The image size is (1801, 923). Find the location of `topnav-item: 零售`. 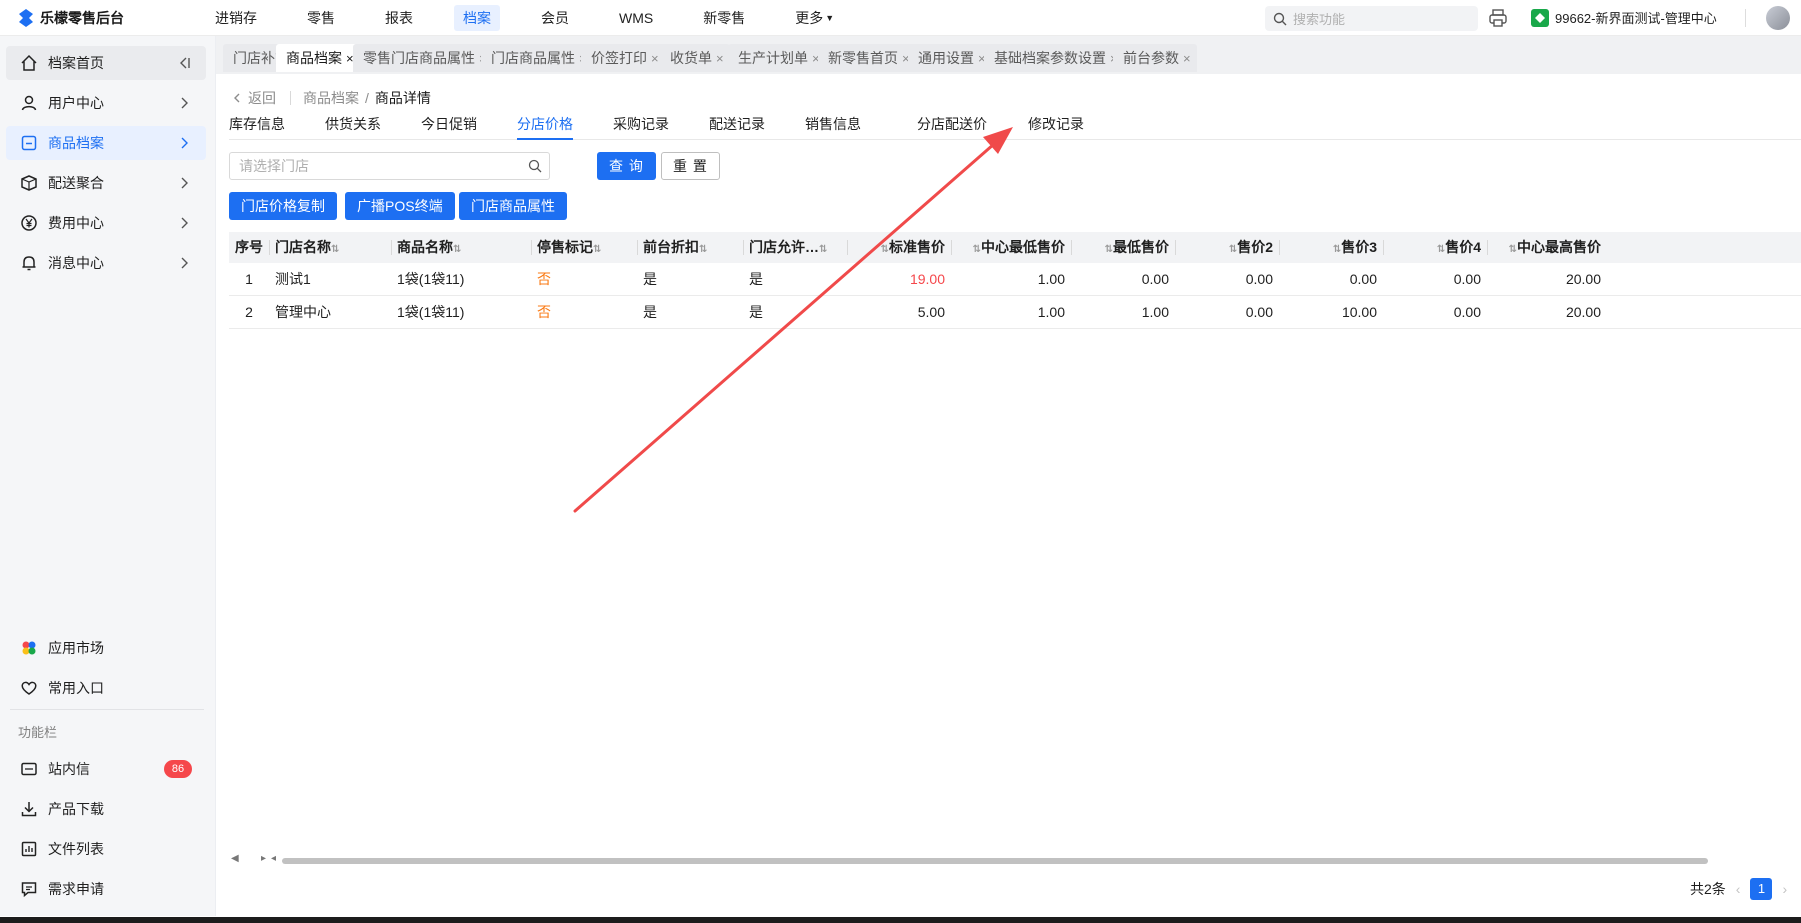

topnav-item: 零售 is located at coordinates (321, 18).